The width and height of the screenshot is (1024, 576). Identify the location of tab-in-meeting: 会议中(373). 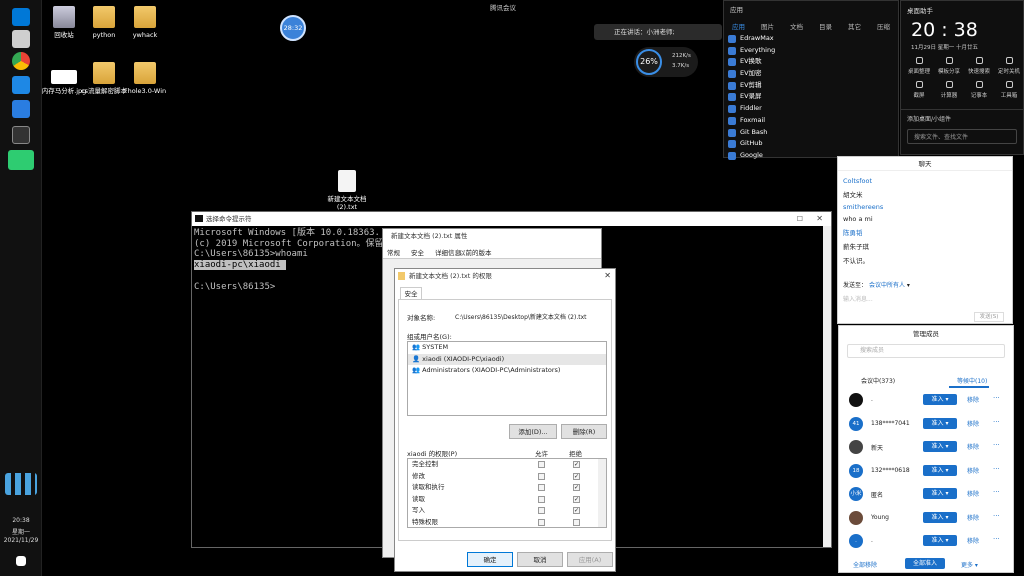
(878, 380).